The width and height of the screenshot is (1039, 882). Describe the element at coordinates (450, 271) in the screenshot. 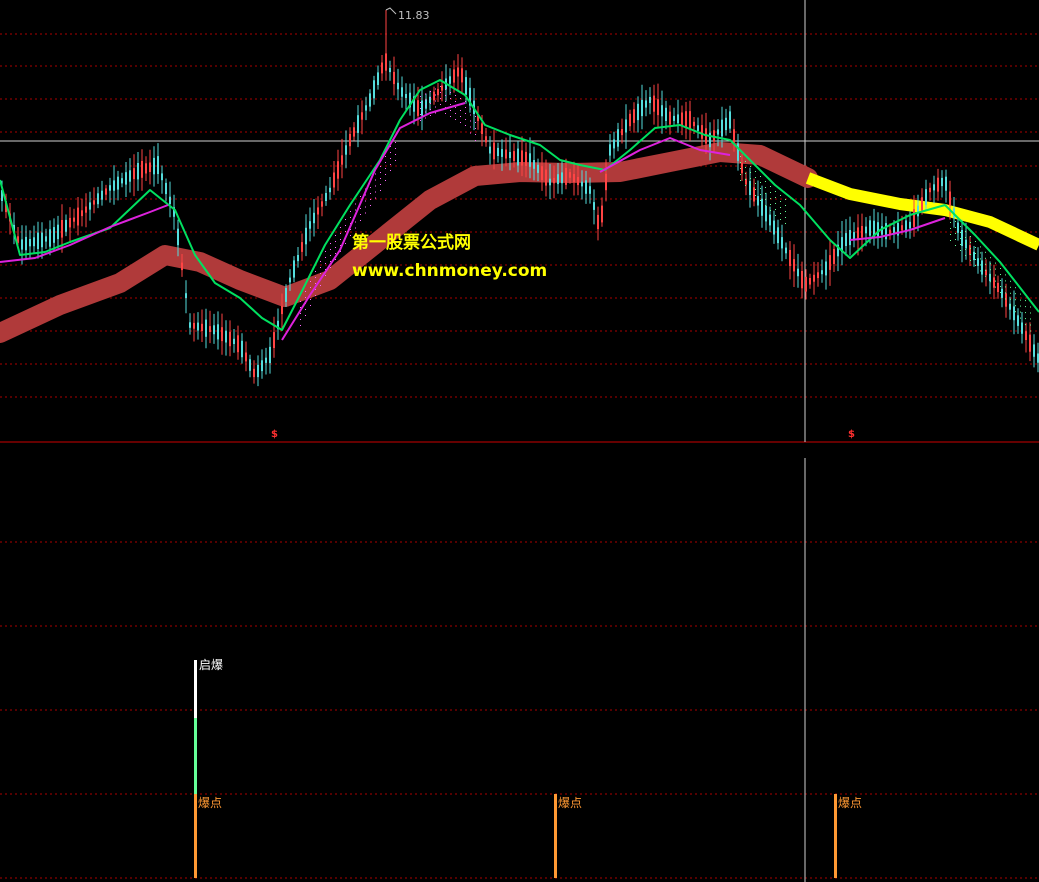

I see `watermark-url: www.chnmoney.com` at that location.